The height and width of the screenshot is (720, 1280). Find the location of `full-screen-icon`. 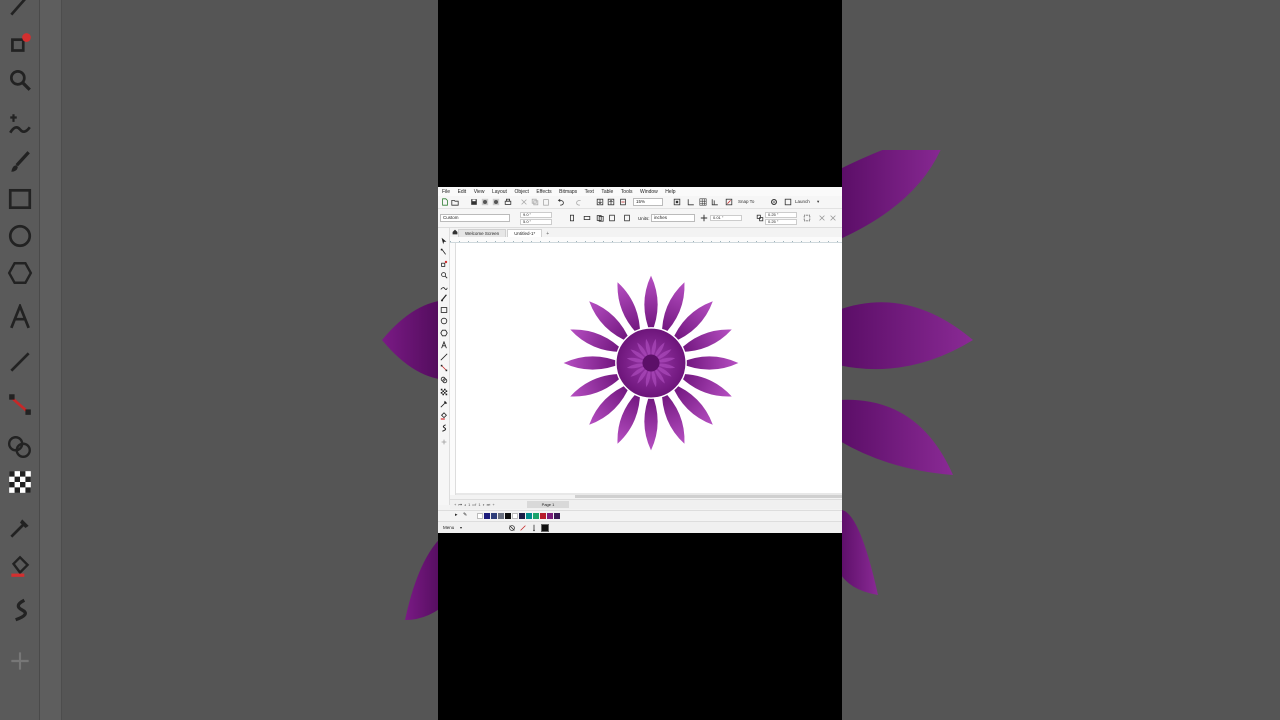

full-screen-icon is located at coordinates (677, 202).